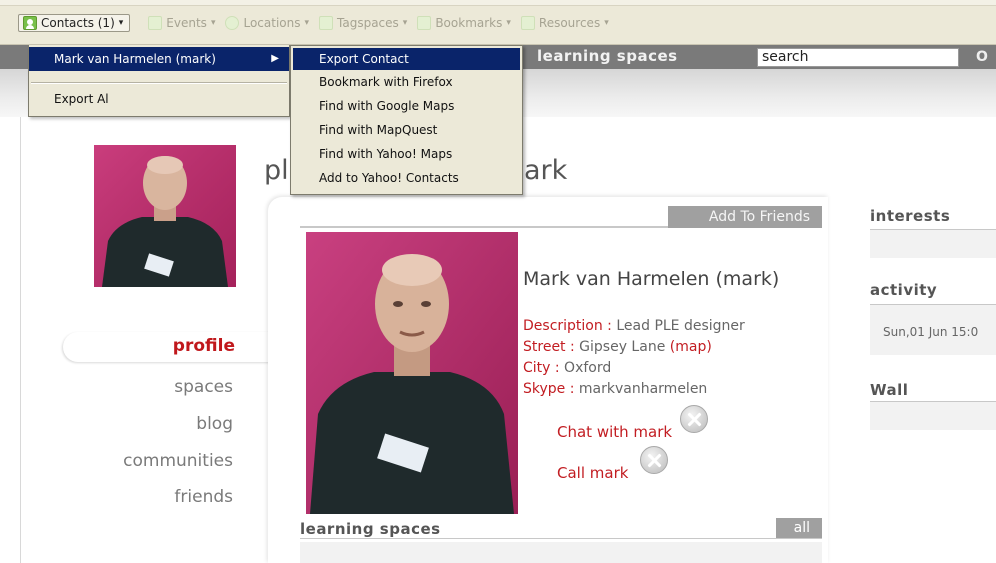 This screenshot has height=563, width=996. Describe the element at coordinates (745, 217) in the screenshot. I see `add-to-friends-button: Add To Friends` at that location.